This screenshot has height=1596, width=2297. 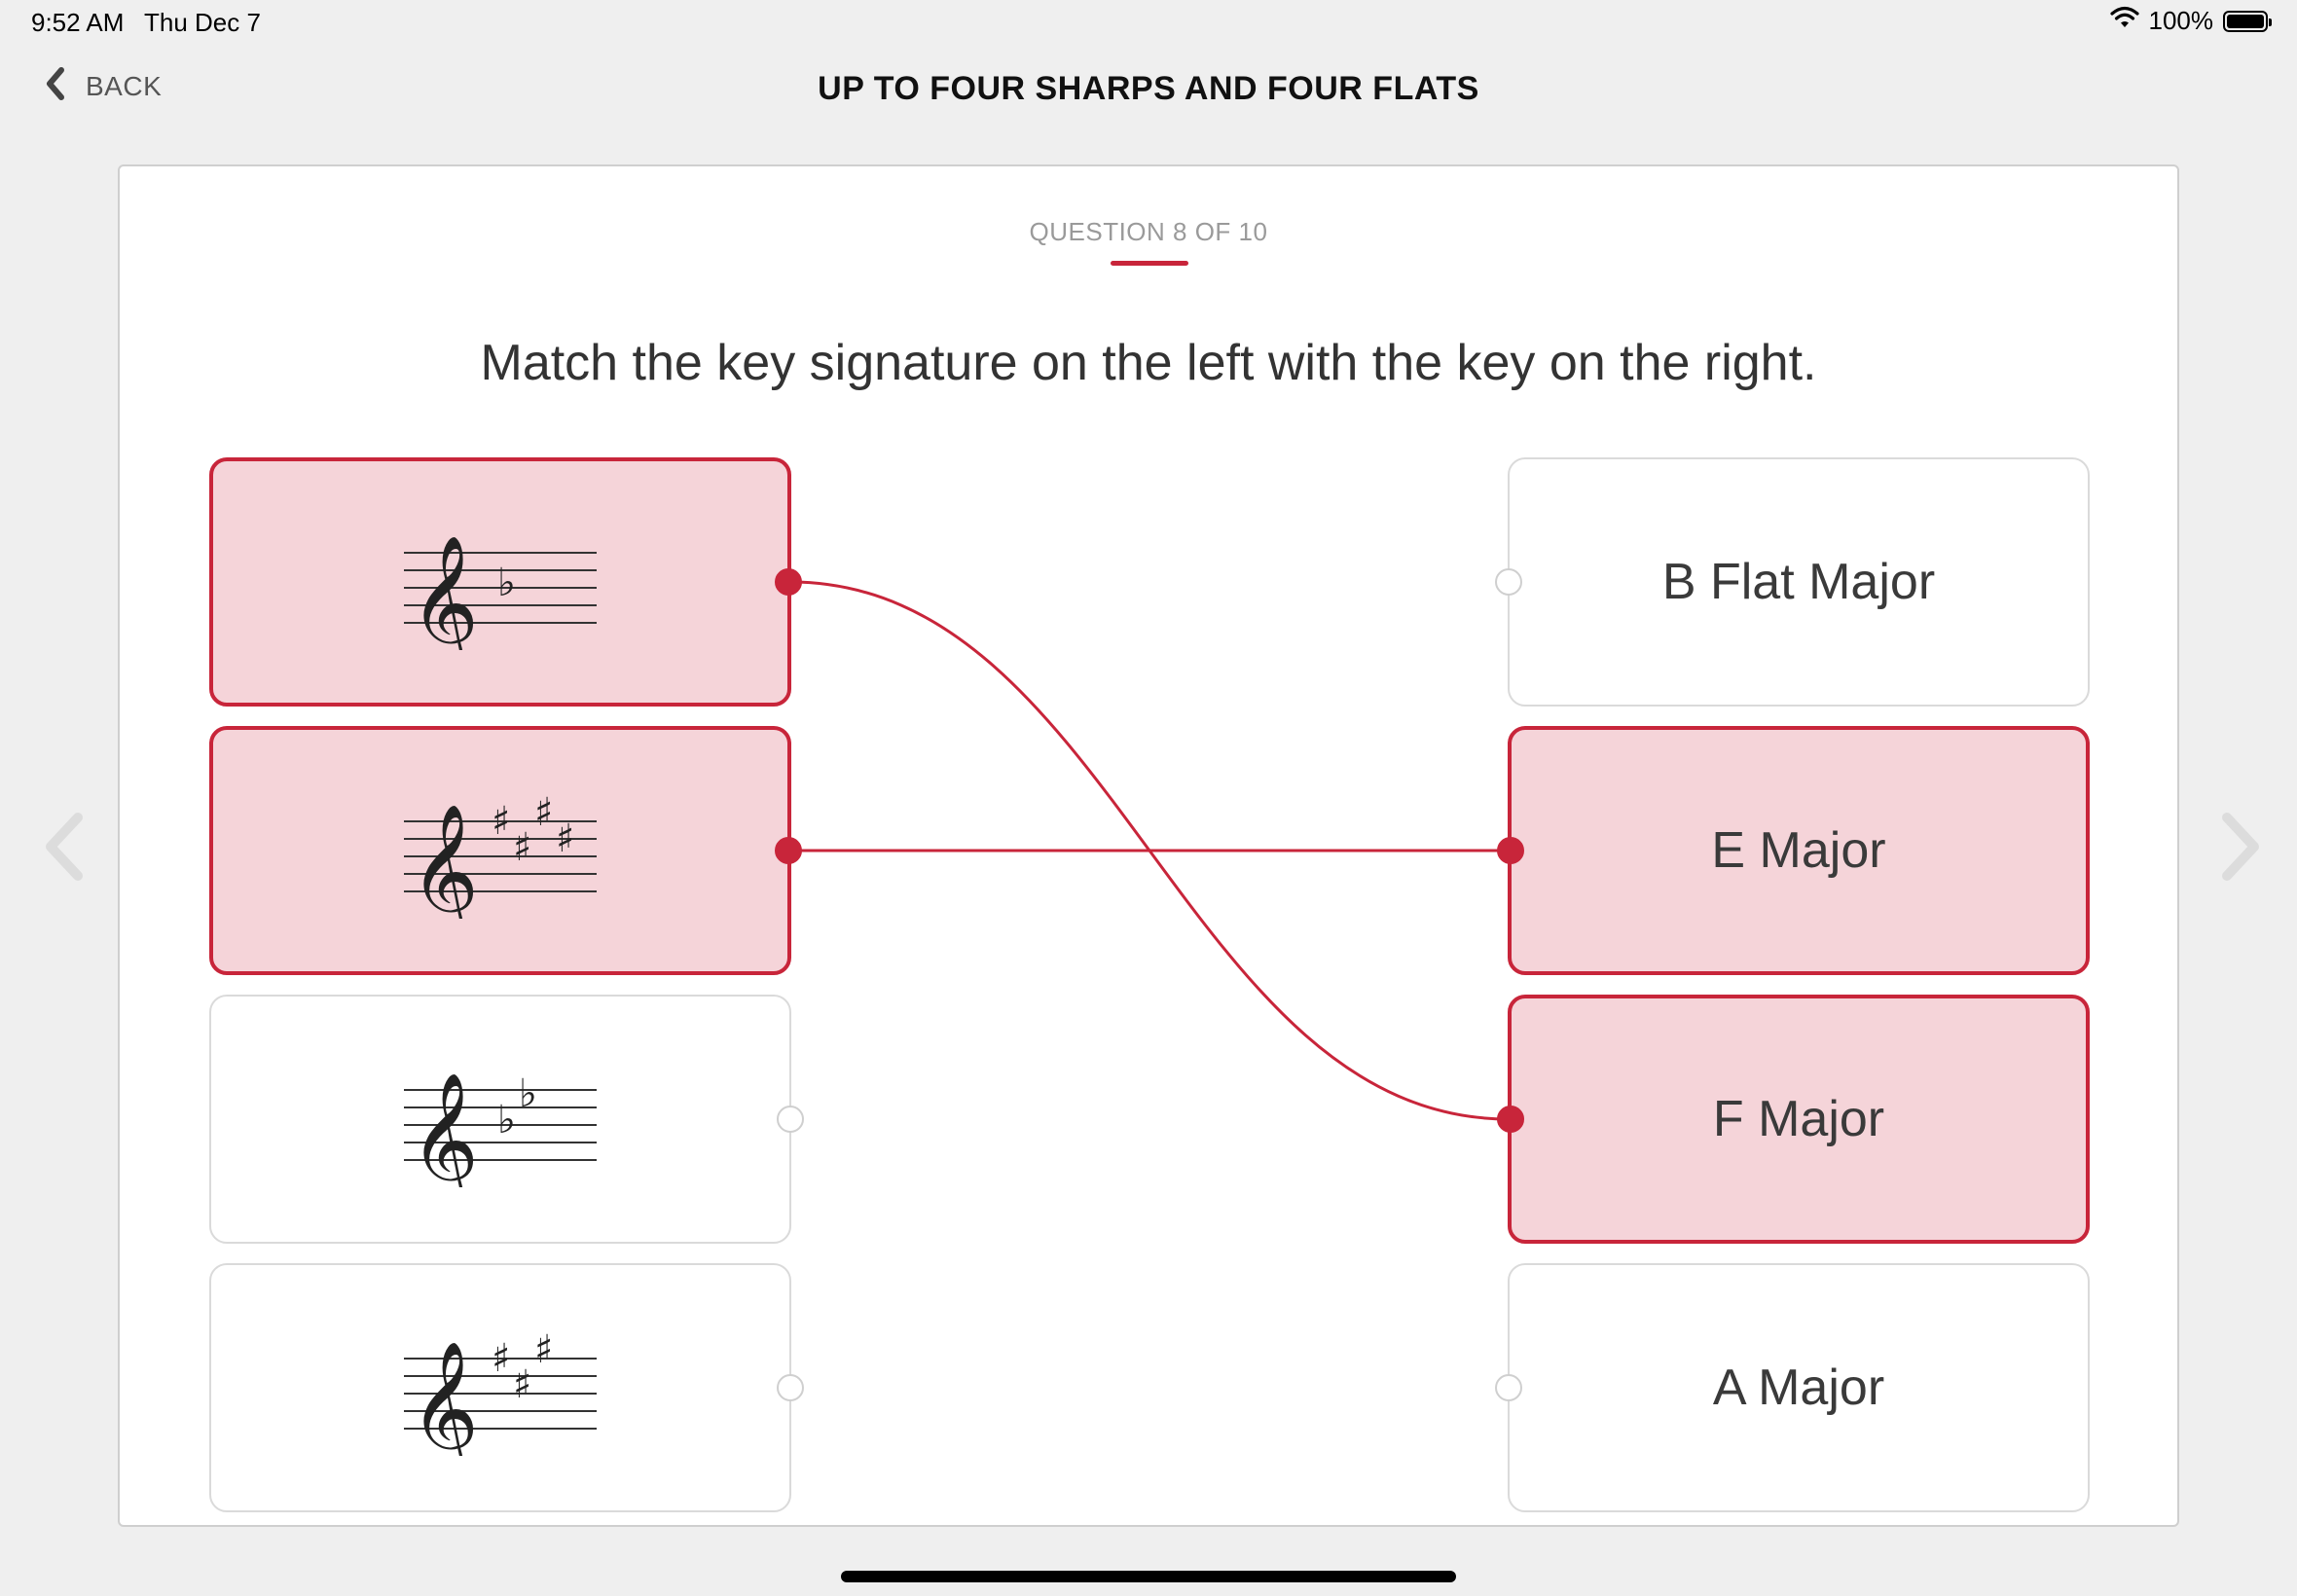 What do you see at coordinates (1148, 1576) in the screenshot?
I see `home-indicator` at bounding box center [1148, 1576].